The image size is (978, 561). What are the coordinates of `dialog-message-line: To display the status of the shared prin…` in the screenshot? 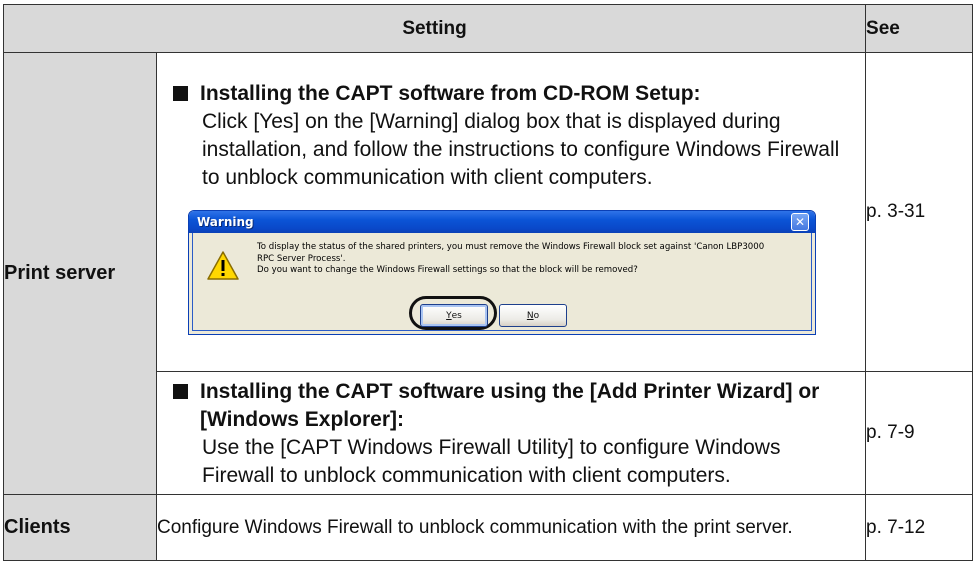 It's located at (511, 247).